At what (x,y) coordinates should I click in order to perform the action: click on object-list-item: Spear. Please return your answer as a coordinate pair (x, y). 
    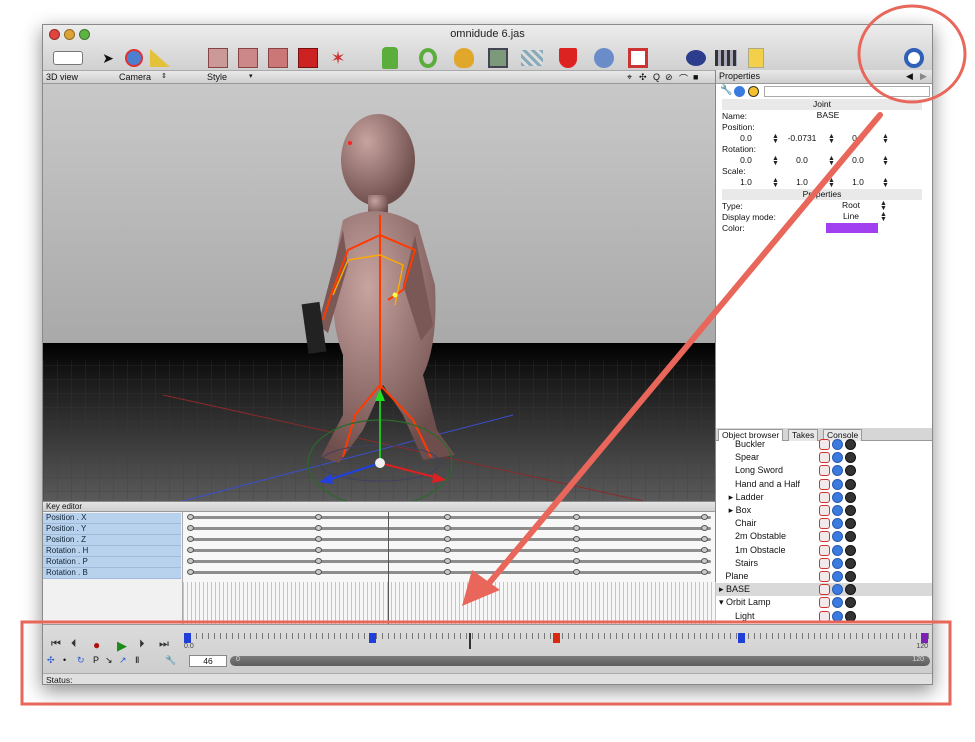
    Looking at the image, I should click on (824, 457).